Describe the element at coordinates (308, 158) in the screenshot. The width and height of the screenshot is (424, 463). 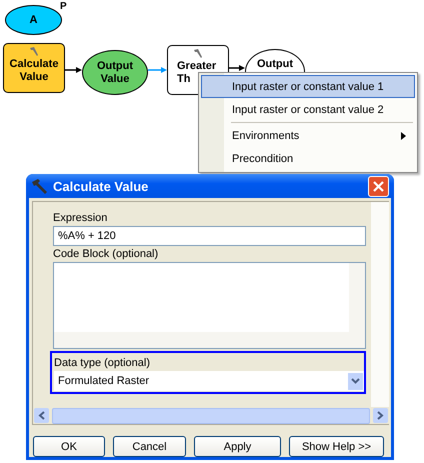
I see `menu-item: Precondition` at that location.